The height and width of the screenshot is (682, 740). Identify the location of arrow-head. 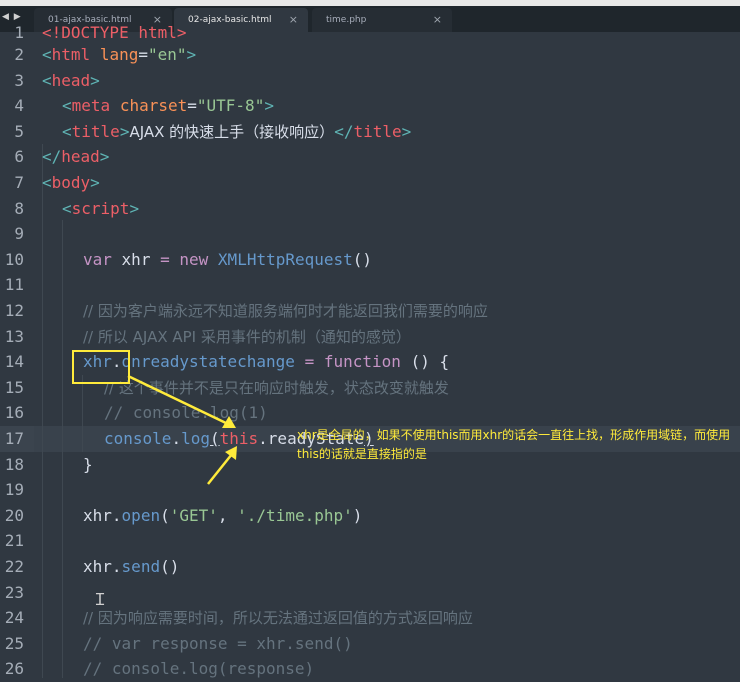
(231, 453).